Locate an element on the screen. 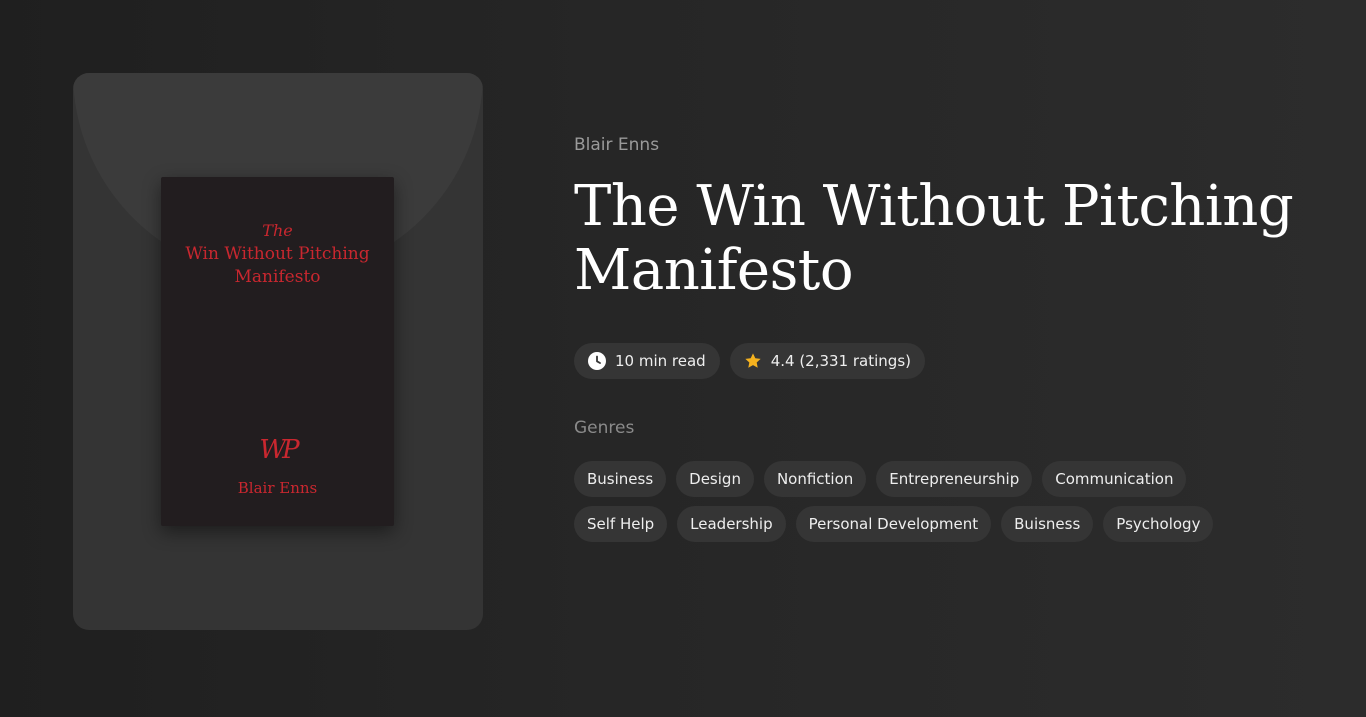  star-icon is located at coordinates (753, 361).